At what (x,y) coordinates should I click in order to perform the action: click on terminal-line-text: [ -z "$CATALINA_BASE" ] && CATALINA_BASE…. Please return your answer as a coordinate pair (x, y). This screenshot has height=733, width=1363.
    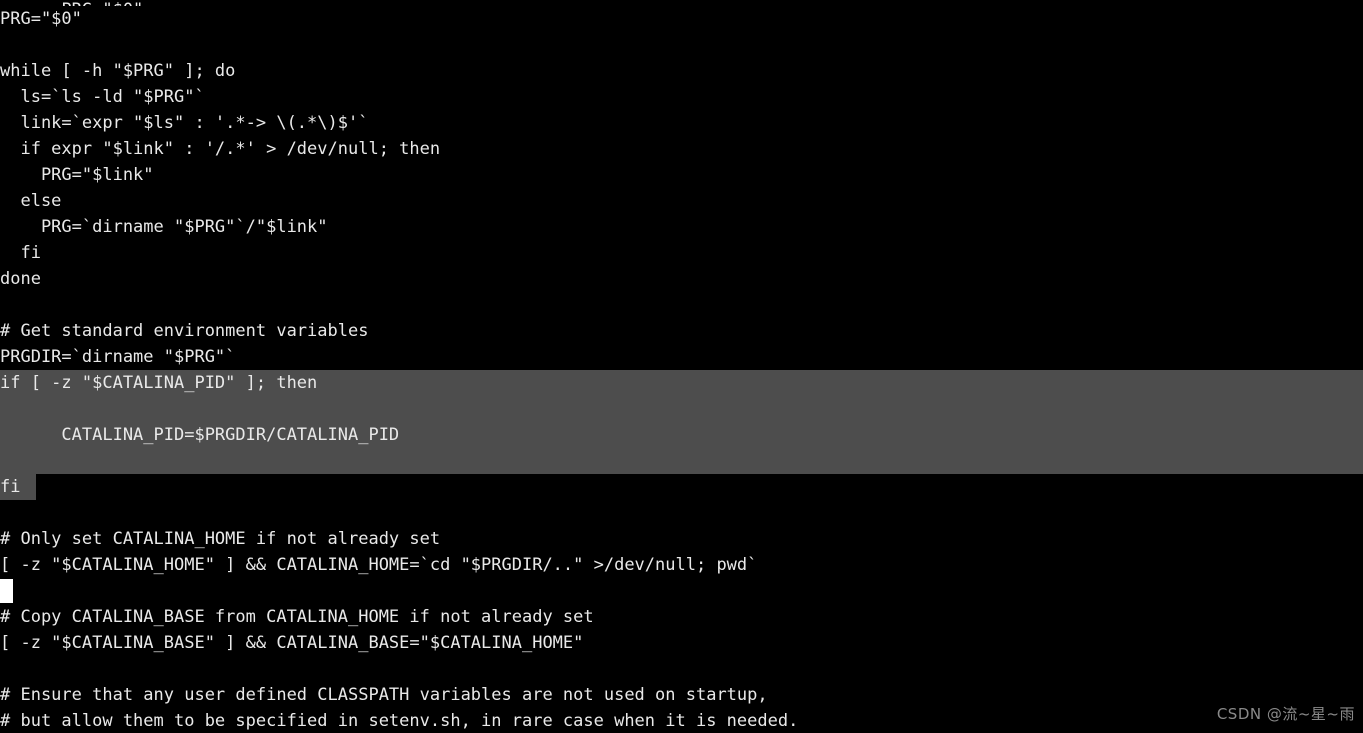
    Looking at the image, I should click on (292, 643).